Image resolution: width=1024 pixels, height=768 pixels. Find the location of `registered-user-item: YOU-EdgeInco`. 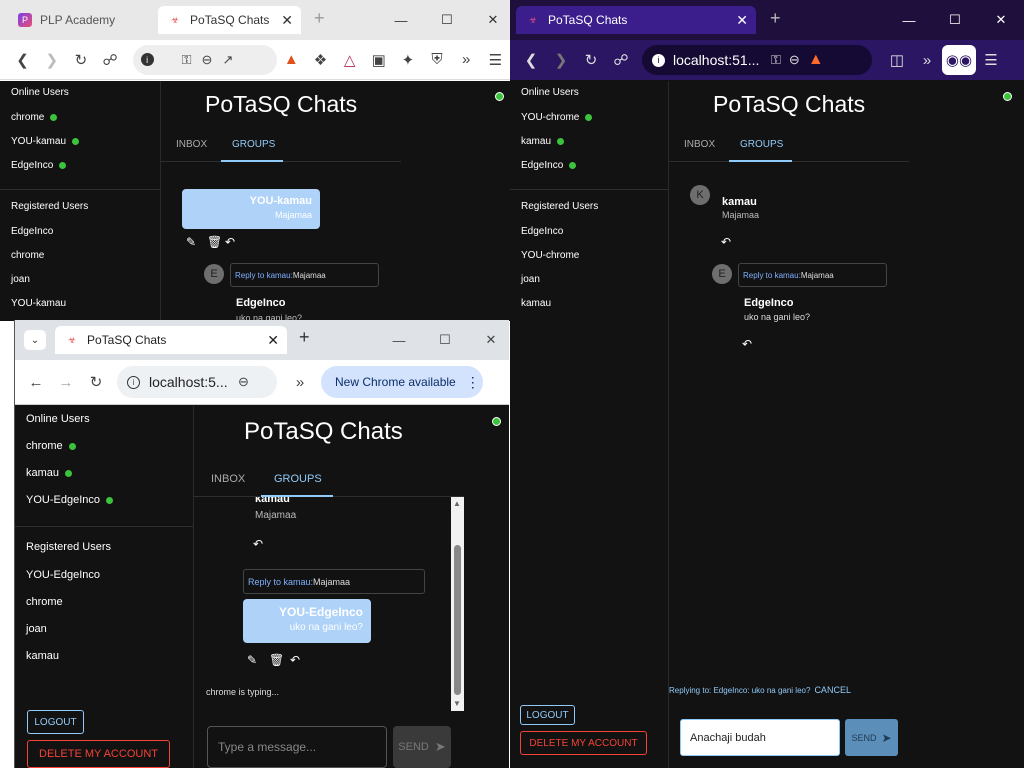

registered-user-item: YOU-EdgeInco is located at coordinates (57, 575).